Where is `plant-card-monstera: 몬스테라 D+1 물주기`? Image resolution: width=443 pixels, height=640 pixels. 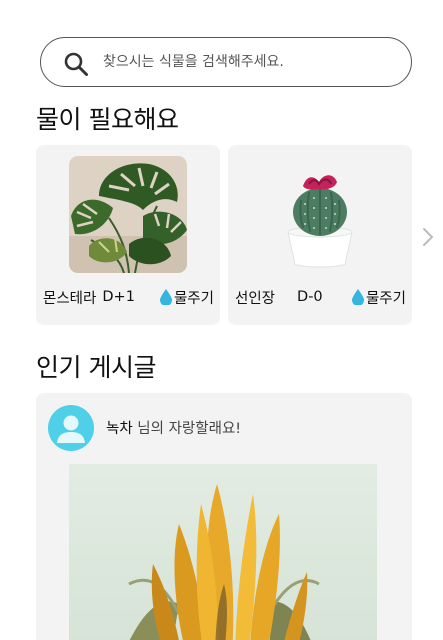
plant-card-monstera: 몬스테라 D+1 물주기 is located at coordinates (128, 235).